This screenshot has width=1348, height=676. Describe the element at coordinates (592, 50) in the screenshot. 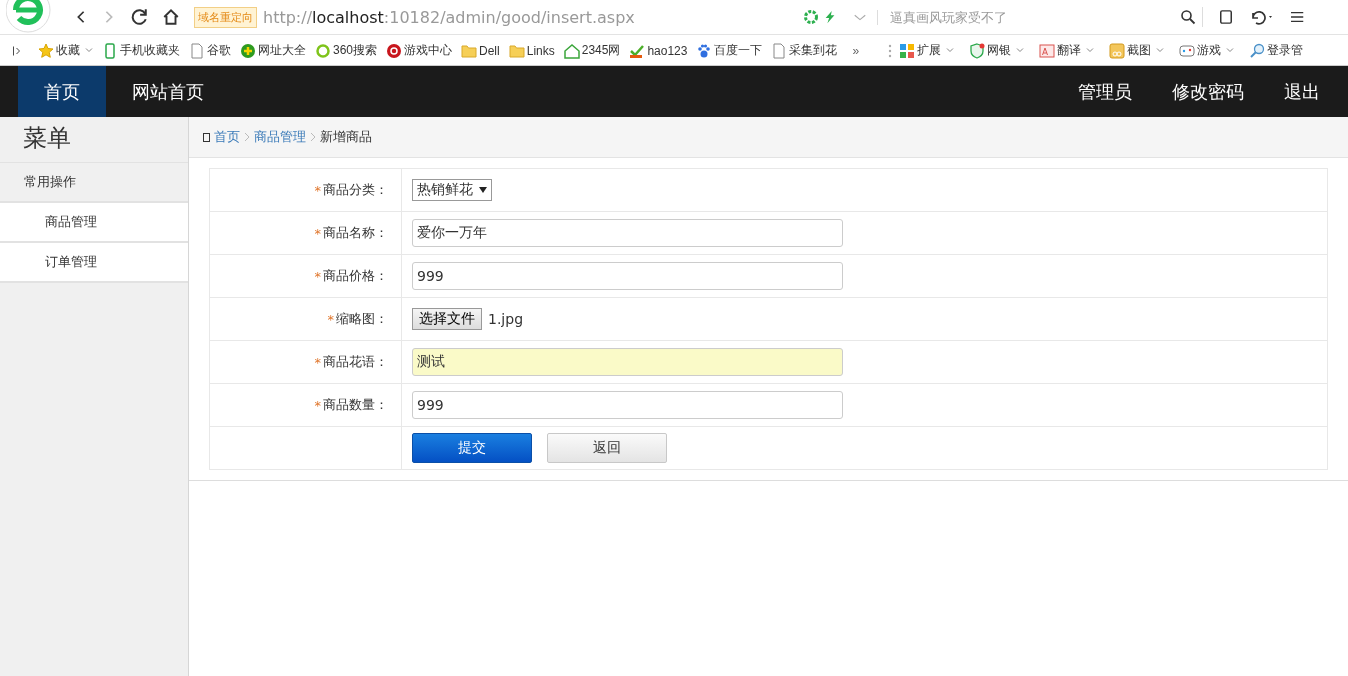

I see `bookmark: 2345网` at that location.